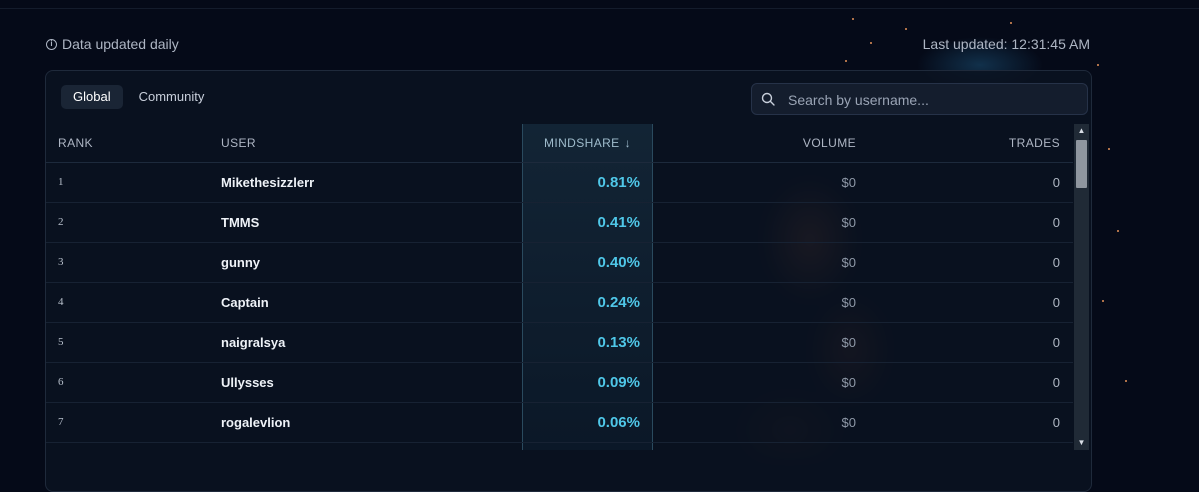 This screenshot has height=492, width=1199. I want to click on data-updated-text: Data updated daily, so click(120, 44).